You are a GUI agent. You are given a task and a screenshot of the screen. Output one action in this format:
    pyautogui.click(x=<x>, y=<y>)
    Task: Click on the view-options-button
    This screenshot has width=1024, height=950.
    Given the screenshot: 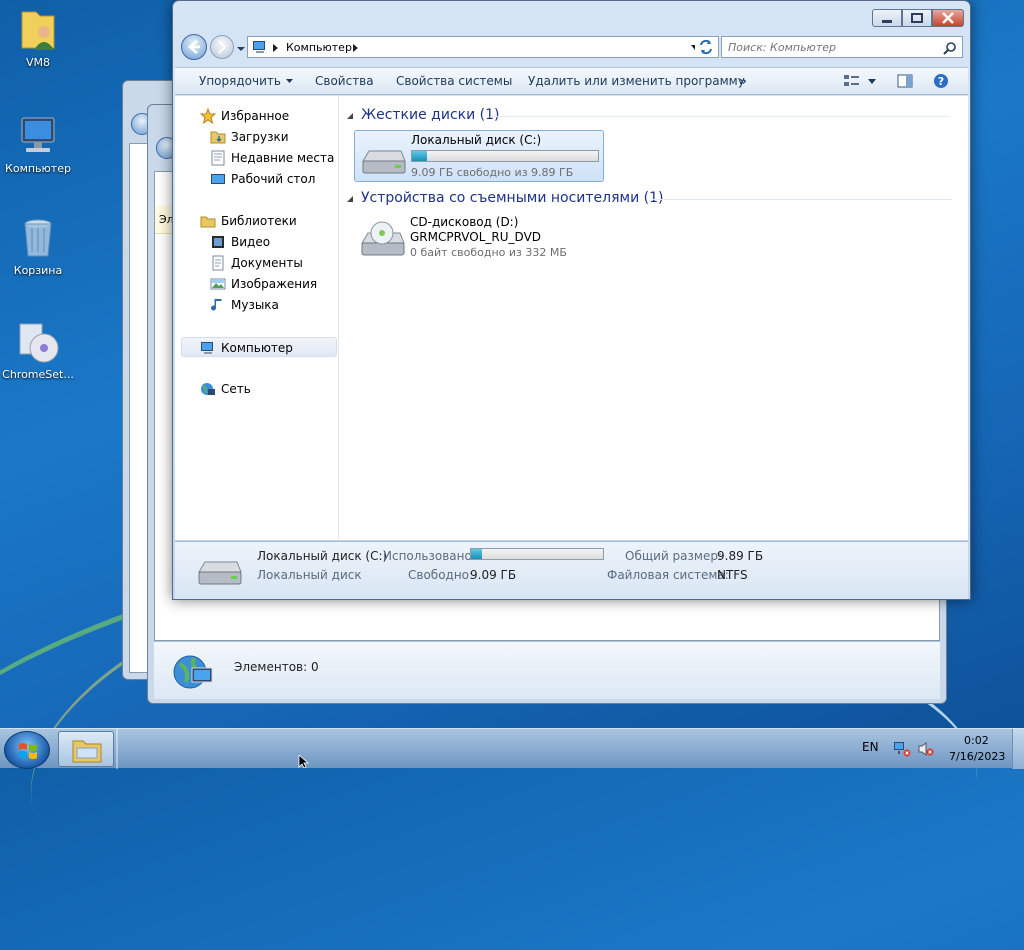 What is the action you would take?
    pyautogui.click(x=860, y=82)
    